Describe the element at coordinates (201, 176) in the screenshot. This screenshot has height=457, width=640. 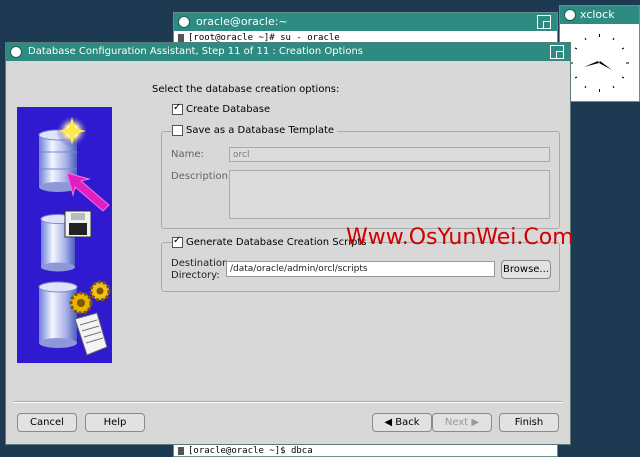
I see `template-description-label: Description:` at that location.